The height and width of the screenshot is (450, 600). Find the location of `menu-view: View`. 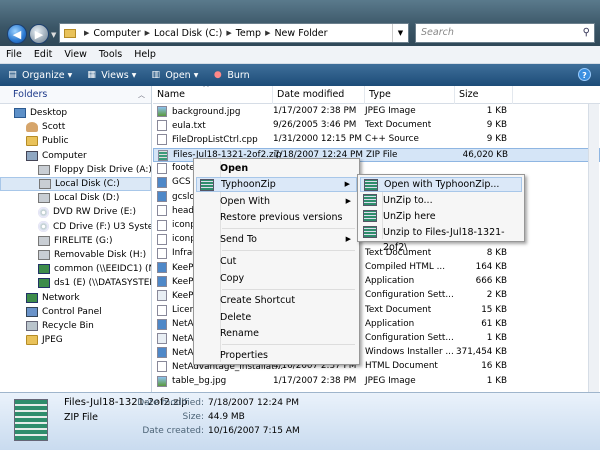

menu-view: View is located at coordinates (75, 54).